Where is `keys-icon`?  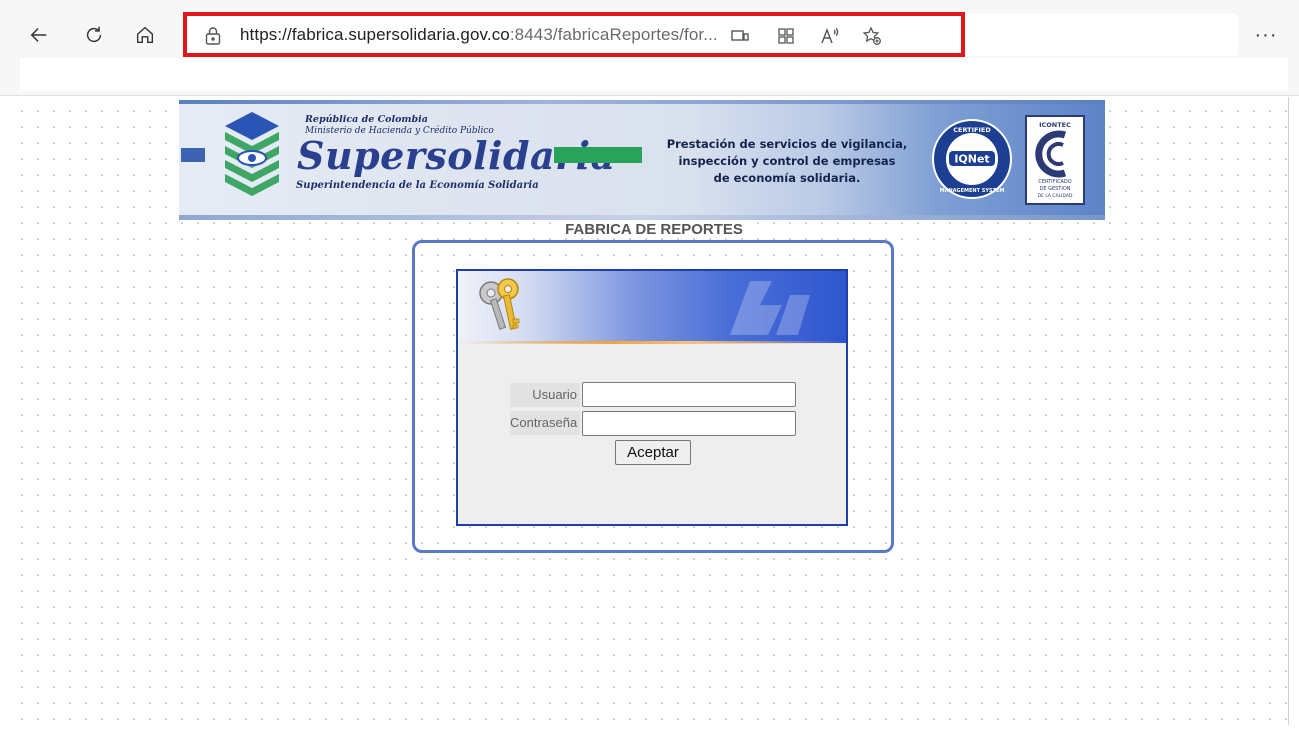 keys-icon is located at coordinates (499, 304).